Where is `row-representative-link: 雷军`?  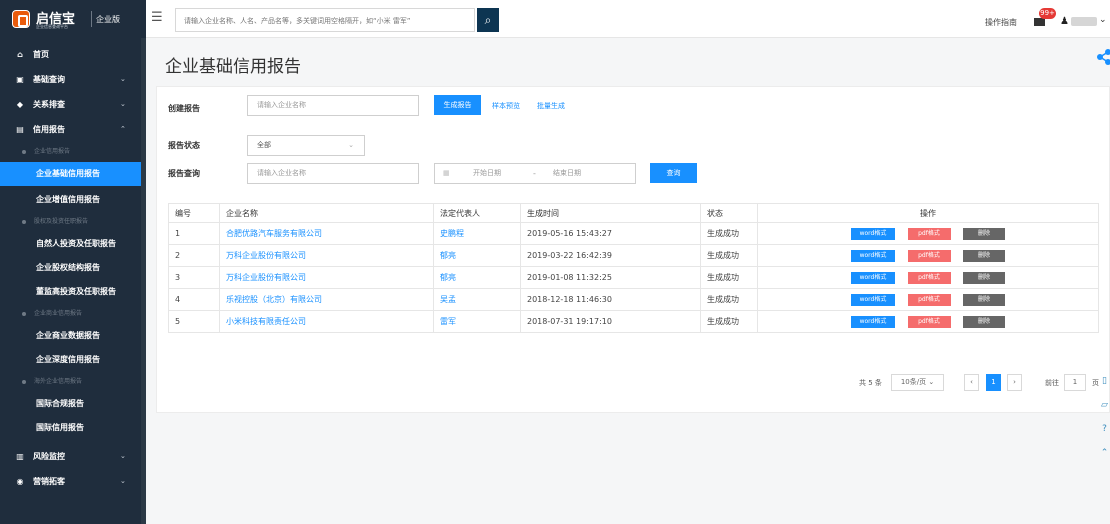
row-representative-link: 雷军 is located at coordinates (477, 321).